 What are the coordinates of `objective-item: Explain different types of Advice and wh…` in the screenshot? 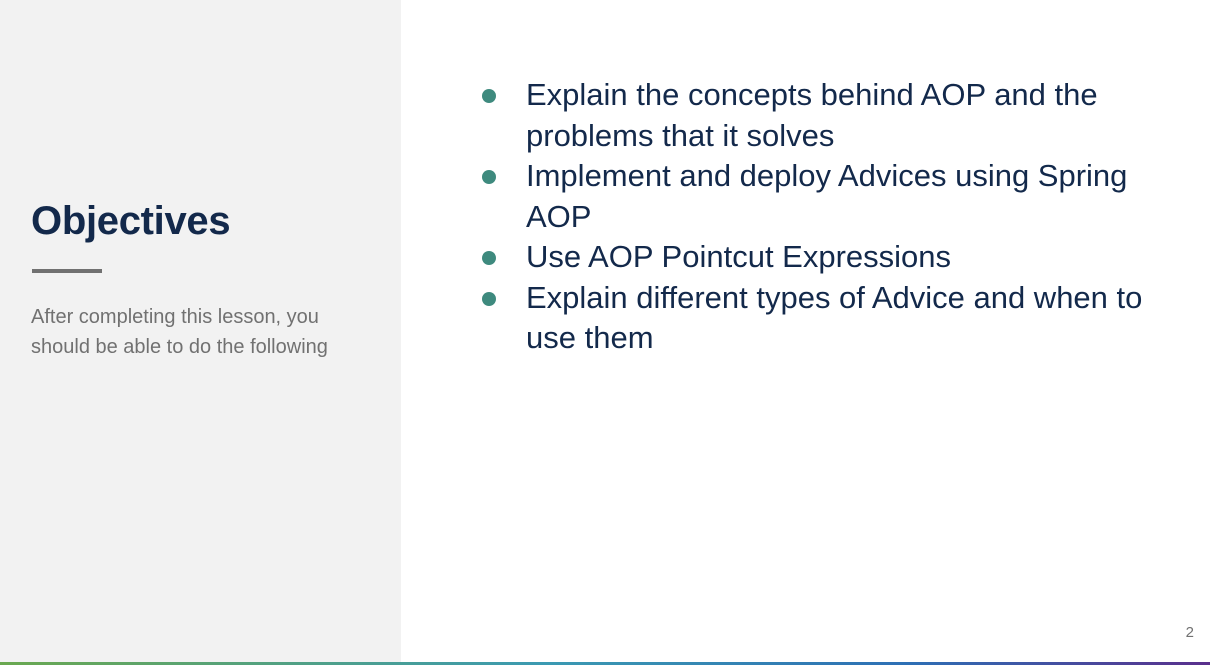 It's located at (828, 318).